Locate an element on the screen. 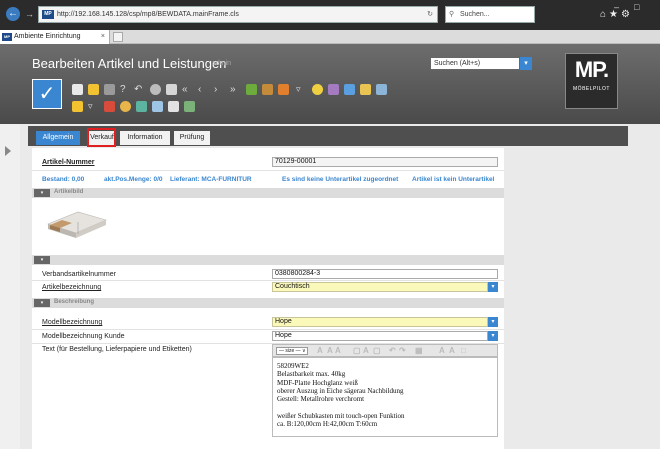  undo-edit-icon: ↶ is located at coordinates (392, 350).